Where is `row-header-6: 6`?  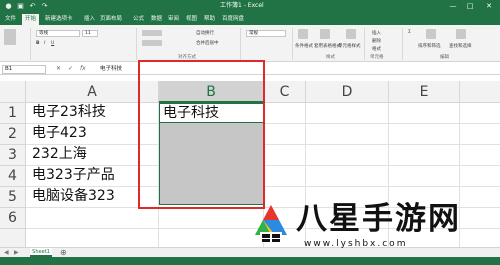 row-header-6: 6 is located at coordinates (13, 218).